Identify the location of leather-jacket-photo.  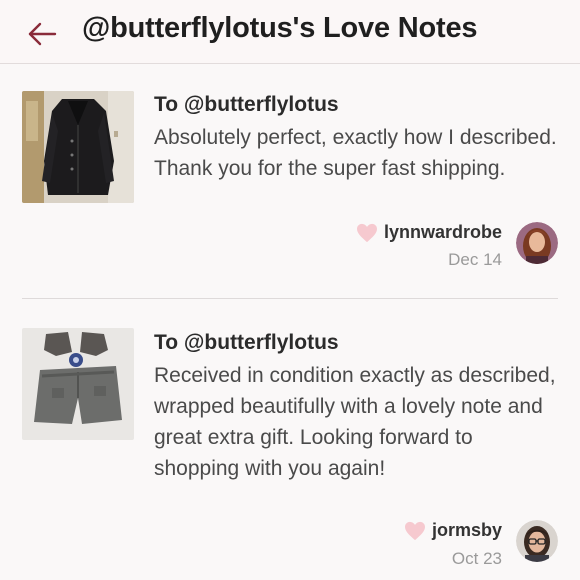
(78, 147).